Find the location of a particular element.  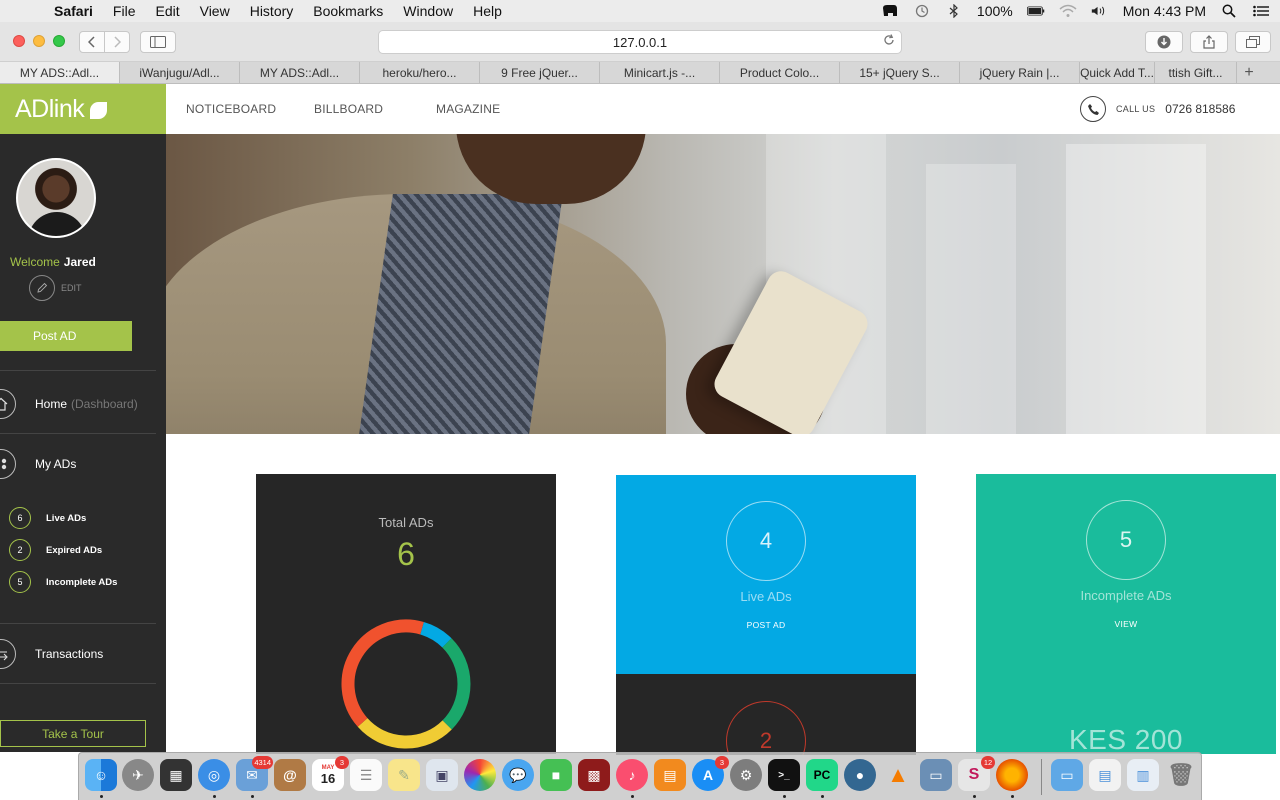

app-store-icon: A3 is located at coordinates (710, 773).